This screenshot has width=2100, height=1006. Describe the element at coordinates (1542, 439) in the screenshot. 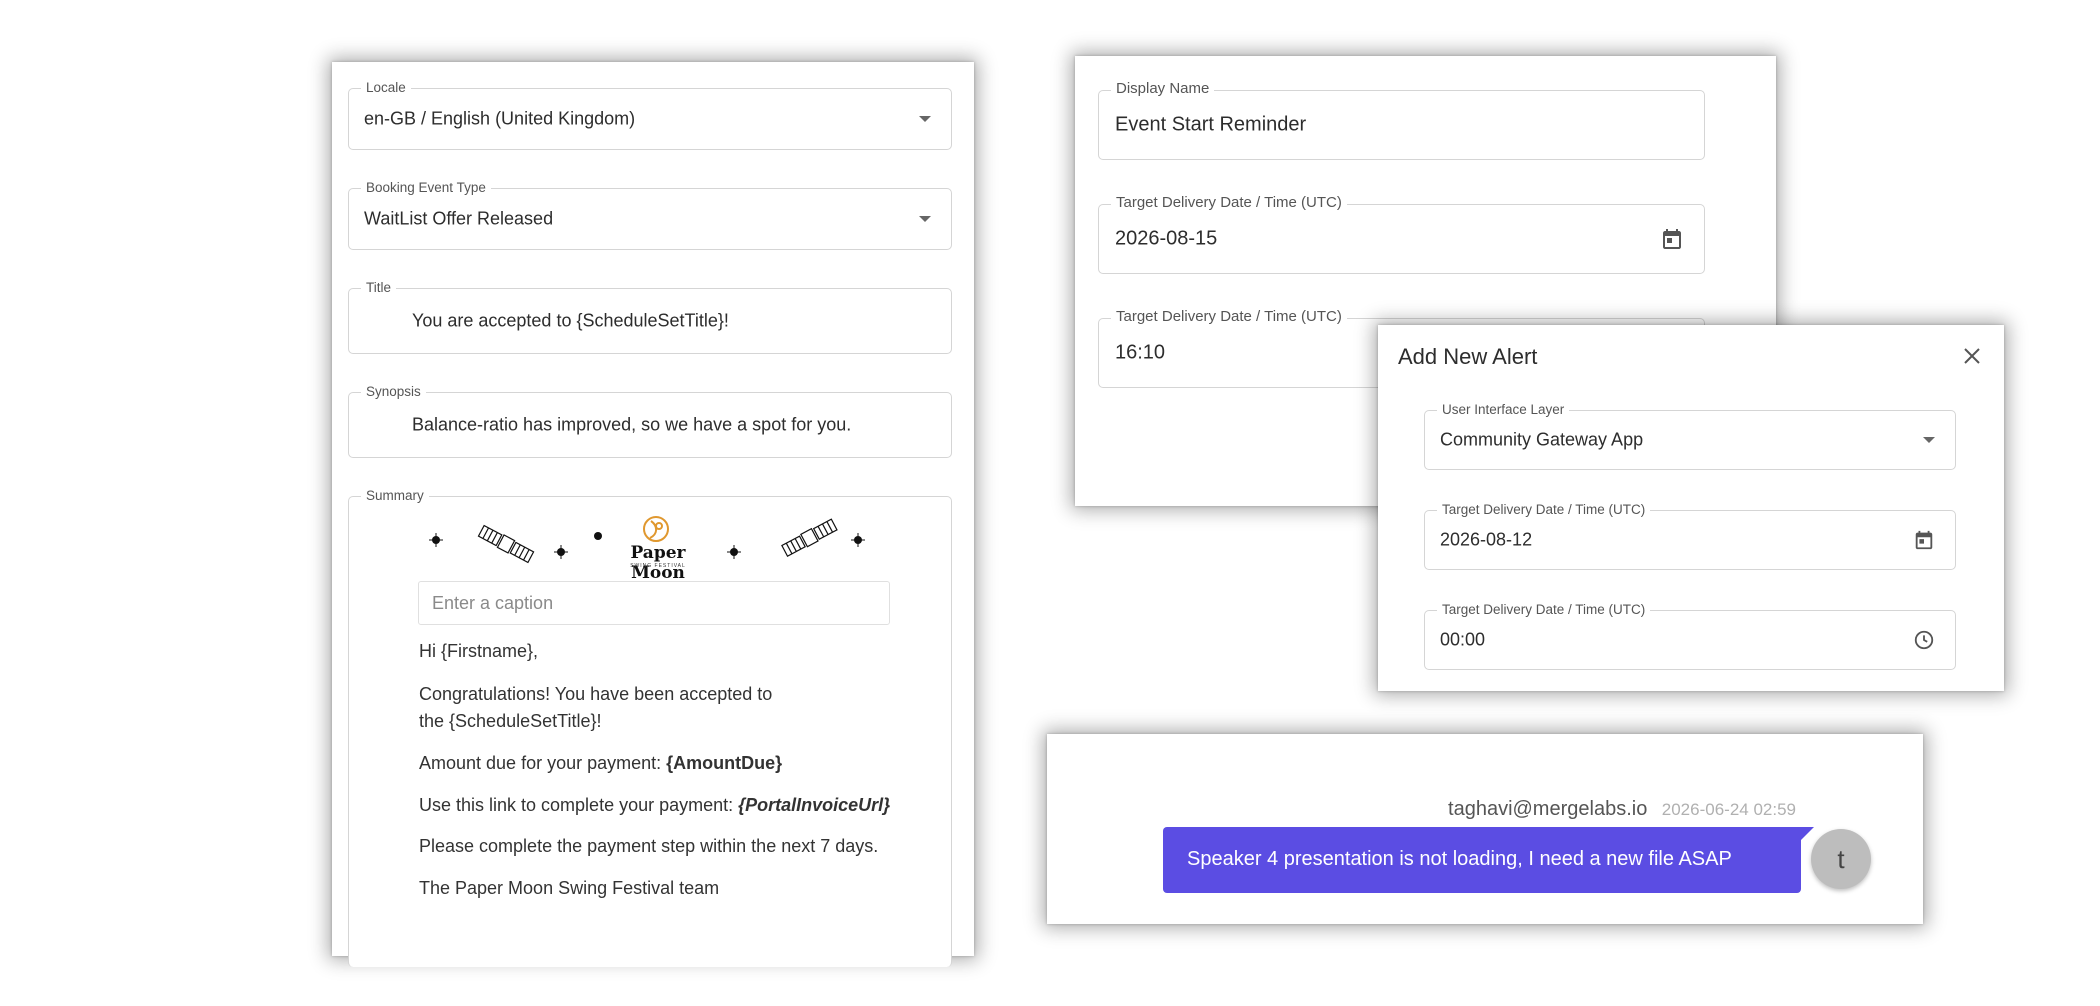

I see `ui-layer-value: Community Gateway App` at that location.